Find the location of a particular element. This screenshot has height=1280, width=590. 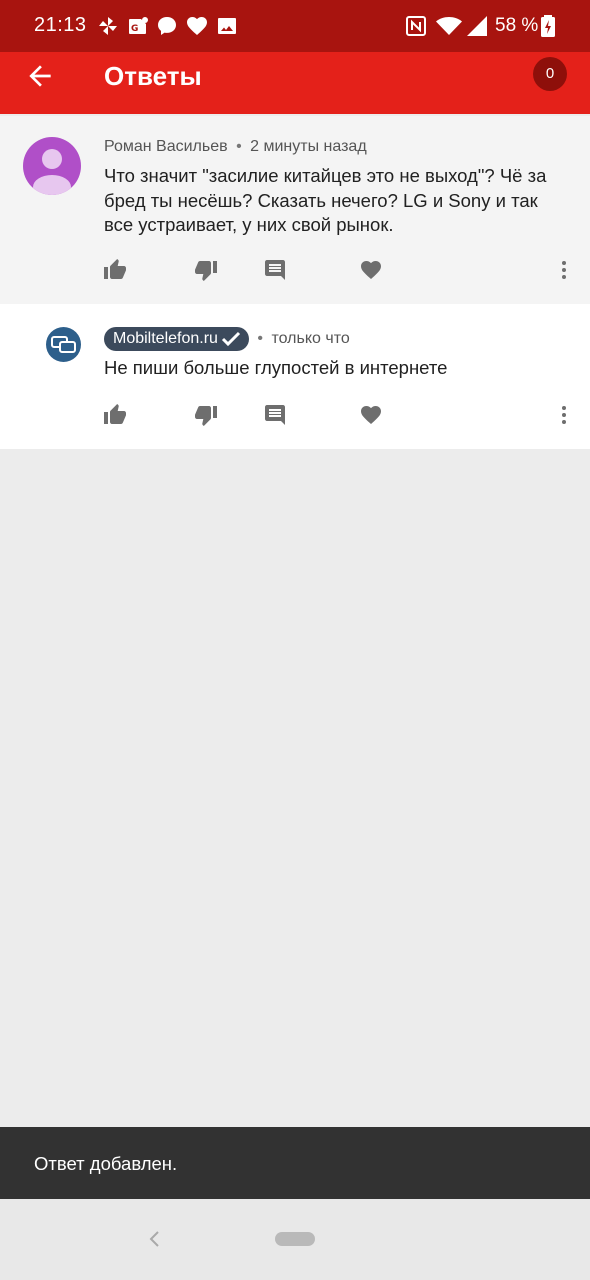

brand-avatar is located at coordinates (63, 344).